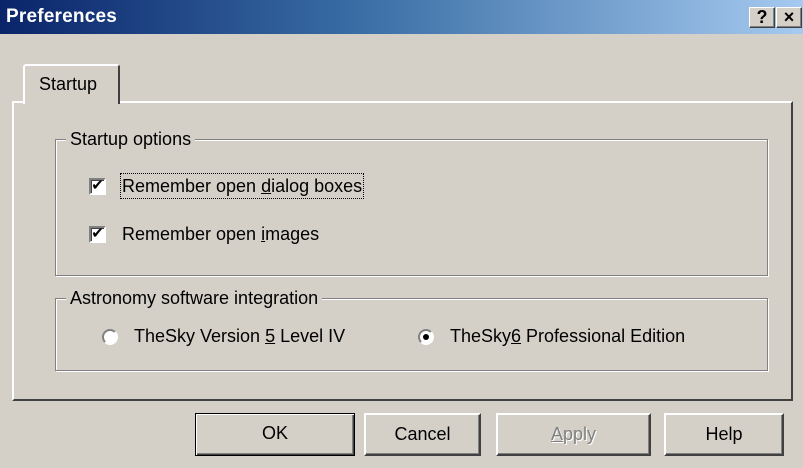 This screenshot has height=468, width=803. Describe the element at coordinates (131, 139) in the screenshot. I see `startup-options-legend: Startup options` at that location.